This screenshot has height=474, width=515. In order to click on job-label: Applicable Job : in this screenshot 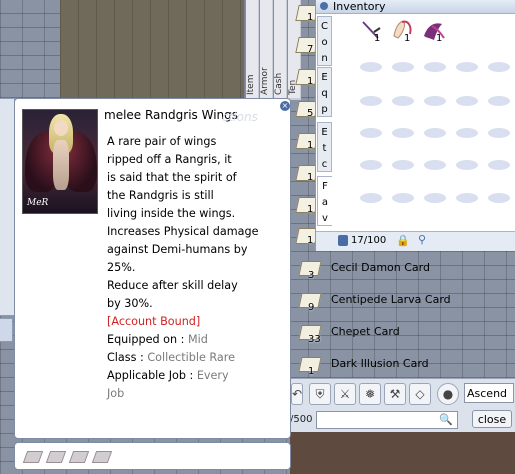, I will do `click(152, 375)`.